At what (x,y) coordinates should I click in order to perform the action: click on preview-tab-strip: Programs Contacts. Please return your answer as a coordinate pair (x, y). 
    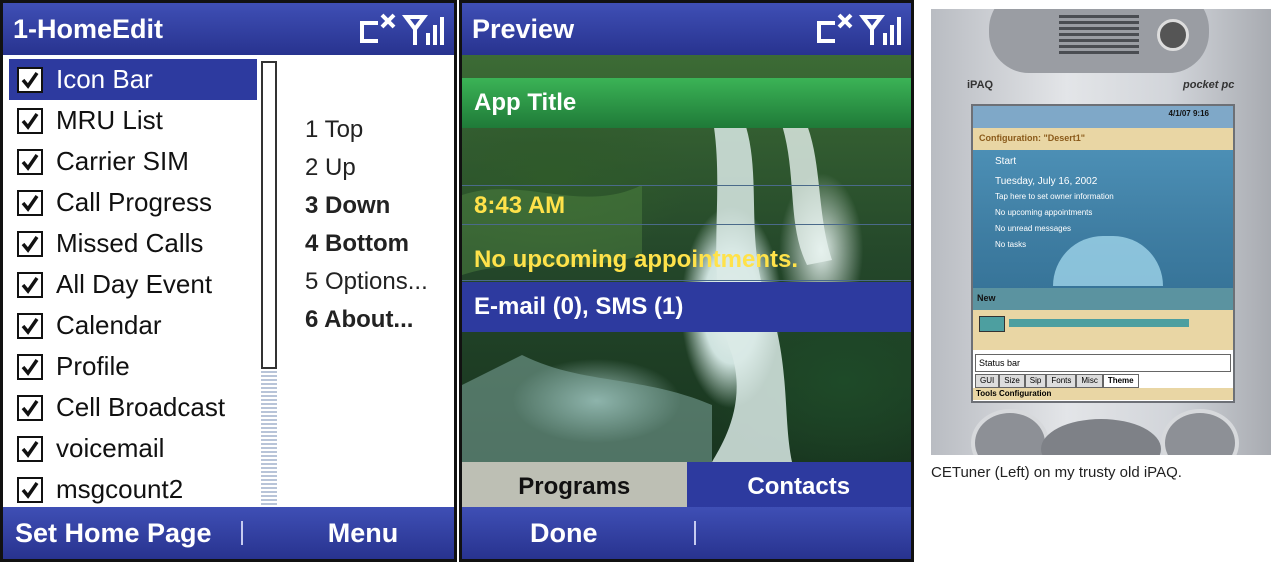
    Looking at the image, I should click on (686, 487).